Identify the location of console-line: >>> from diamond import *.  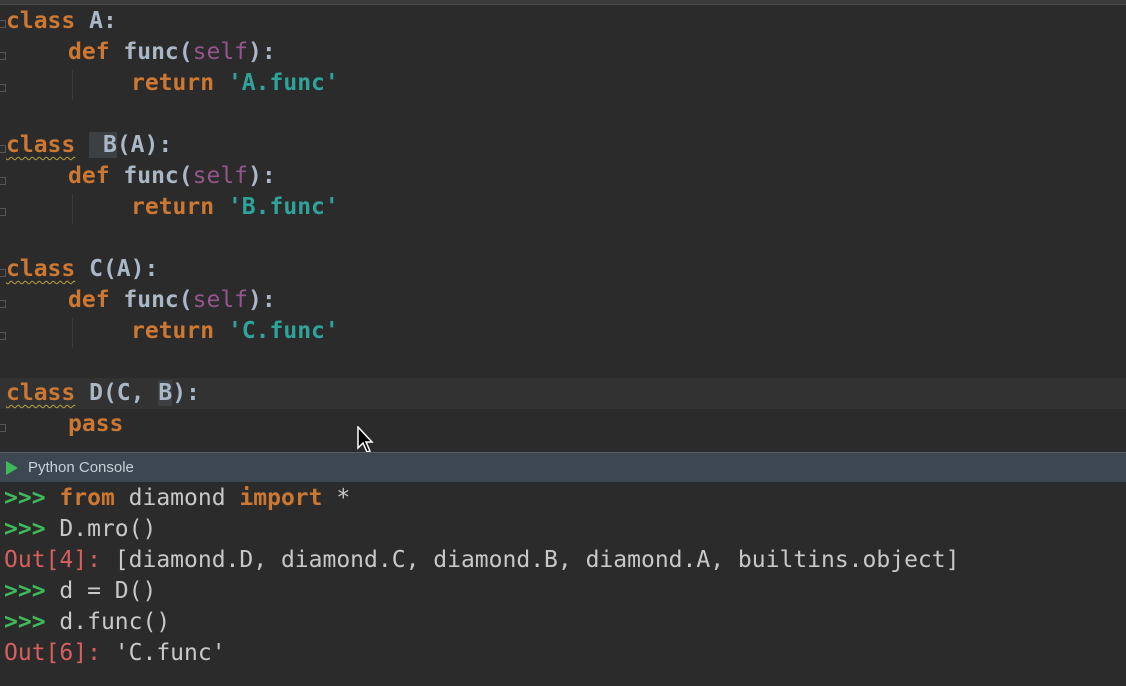
(177, 498).